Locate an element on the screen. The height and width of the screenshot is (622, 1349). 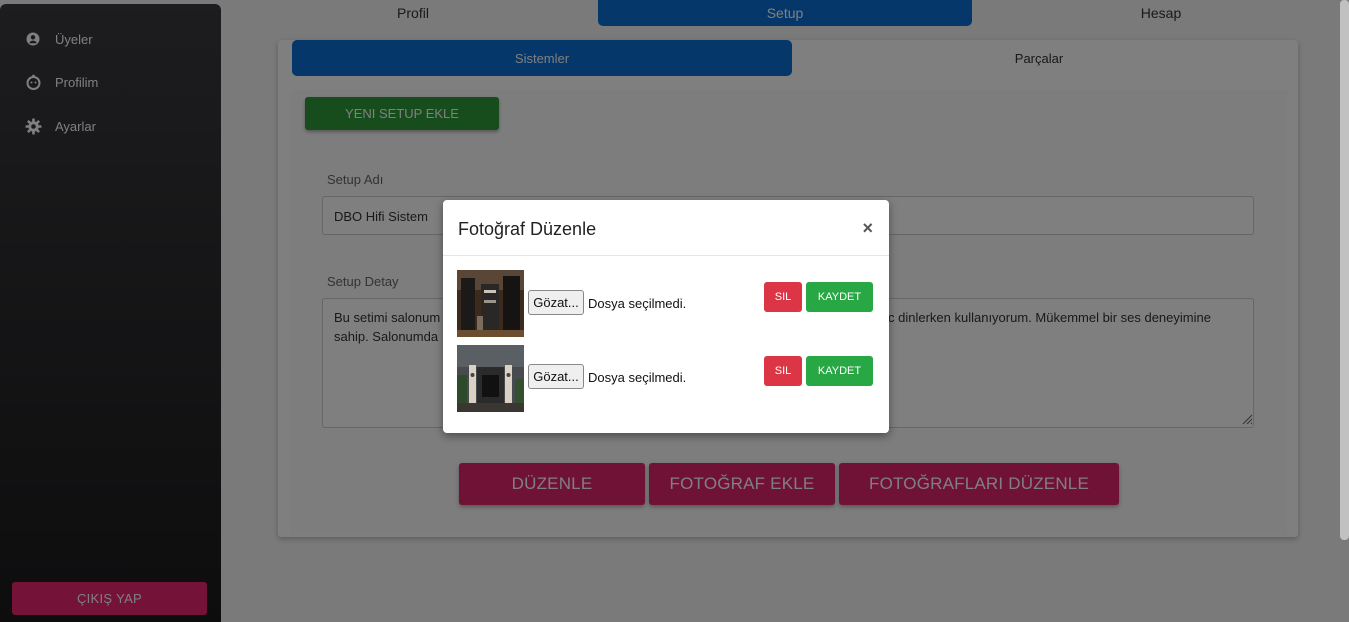
modal-title: Fotoğraf Düzenle is located at coordinates (527, 229).